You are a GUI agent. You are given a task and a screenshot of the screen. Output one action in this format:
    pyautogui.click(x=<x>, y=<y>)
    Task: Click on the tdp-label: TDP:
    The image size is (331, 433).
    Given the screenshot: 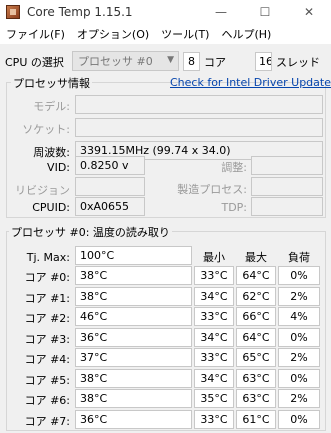 What is the action you would take?
    pyautogui.click(x=234, y=207)
    